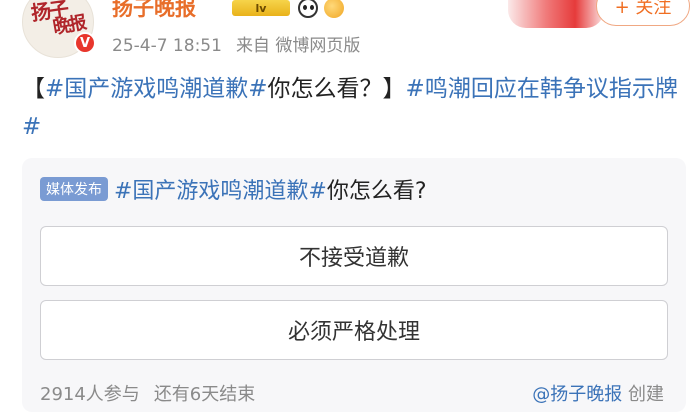 Image resolution: width=700 pixels, height=412 pixels. Describe the element at coordinates (74, 189) in the screenshot. I see `media-badge: 媒体发布` at that location.